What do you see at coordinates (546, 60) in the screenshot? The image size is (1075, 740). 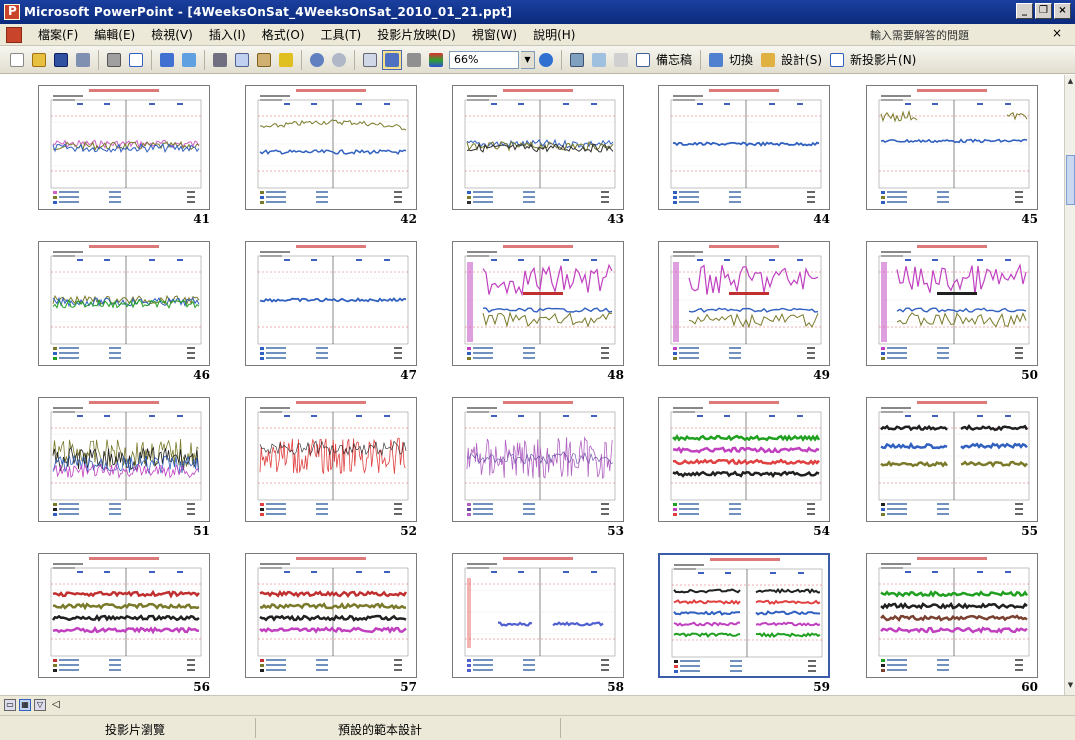 I see `help-icon` at bounding box center [546, 60].